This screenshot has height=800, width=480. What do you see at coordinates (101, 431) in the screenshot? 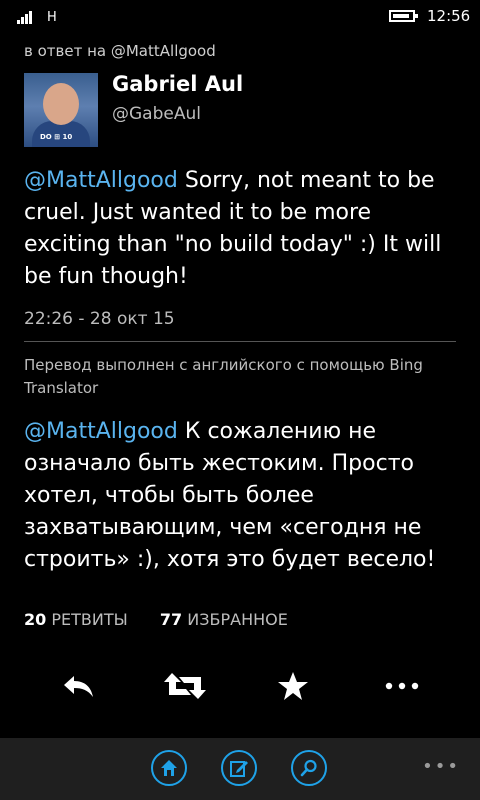
I see `translation-mention-link: @MattAllgood` at bounding box center [101, 431].